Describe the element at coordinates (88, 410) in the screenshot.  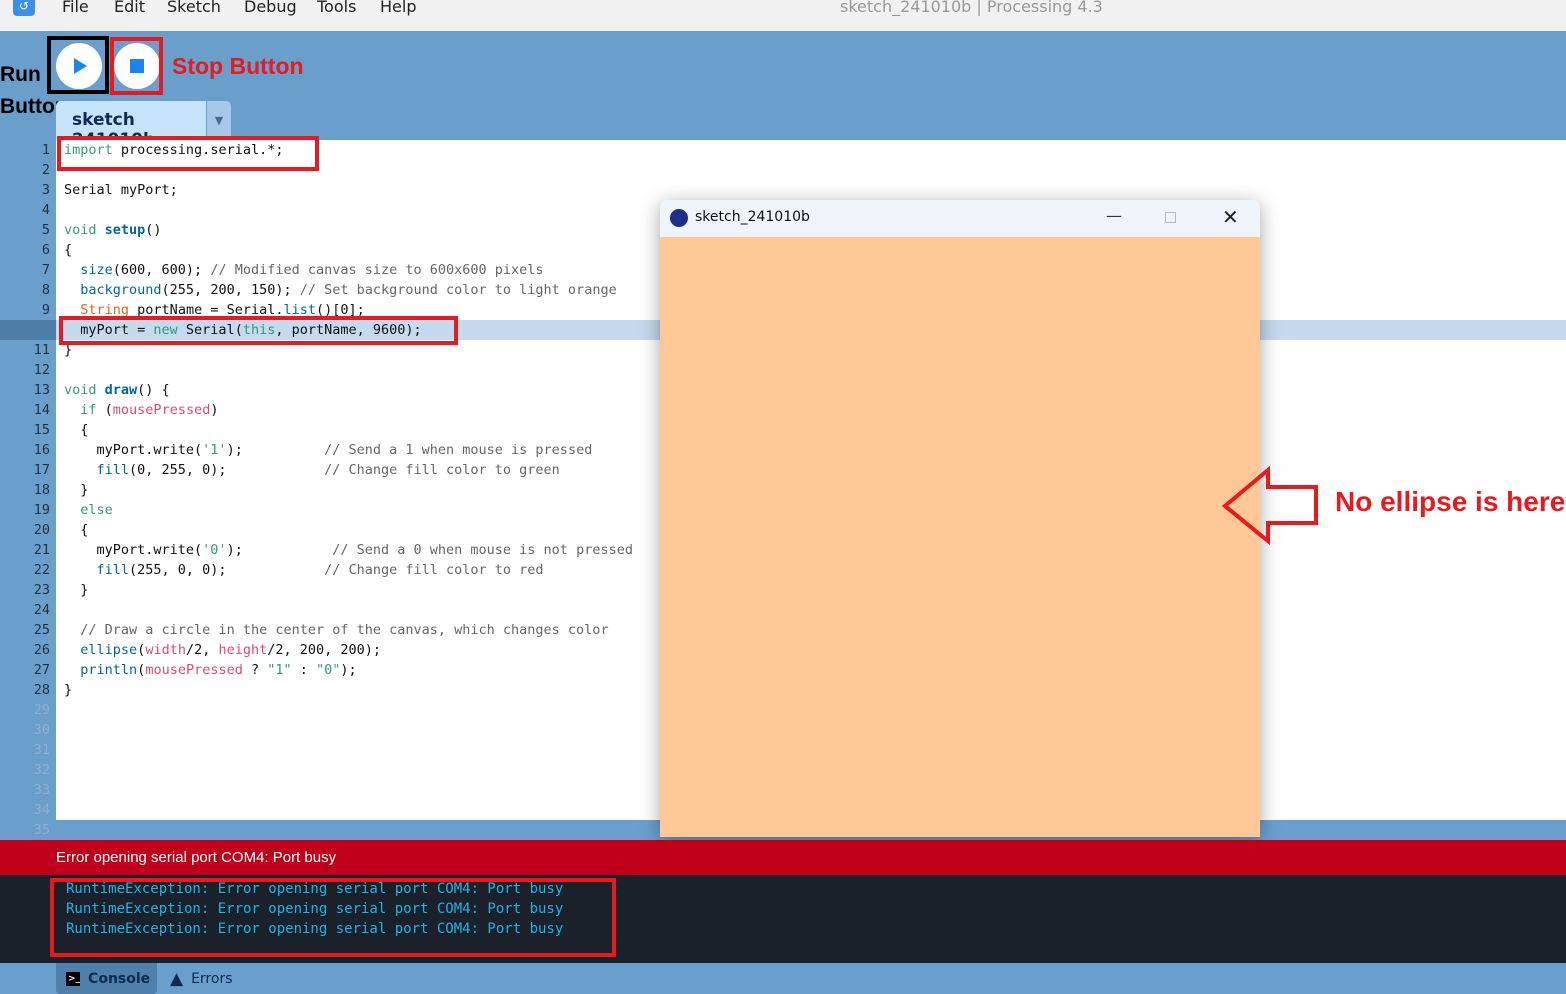
I see `code-token: if` at that location.